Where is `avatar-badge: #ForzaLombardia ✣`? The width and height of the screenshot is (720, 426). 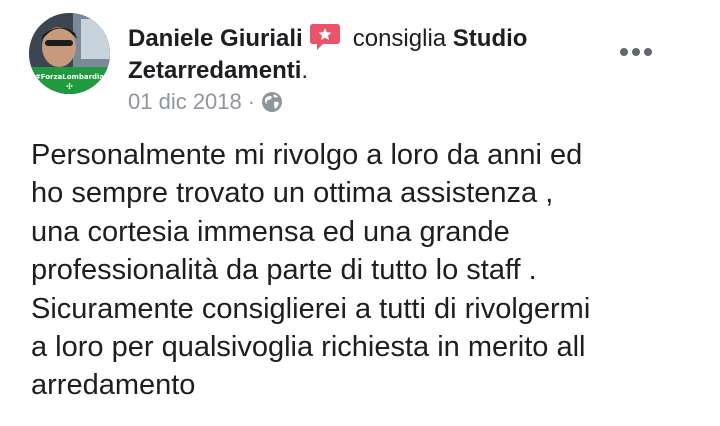 avatar-badge: #ForzaLombardia ✣ is located at coordinates (69, 80).